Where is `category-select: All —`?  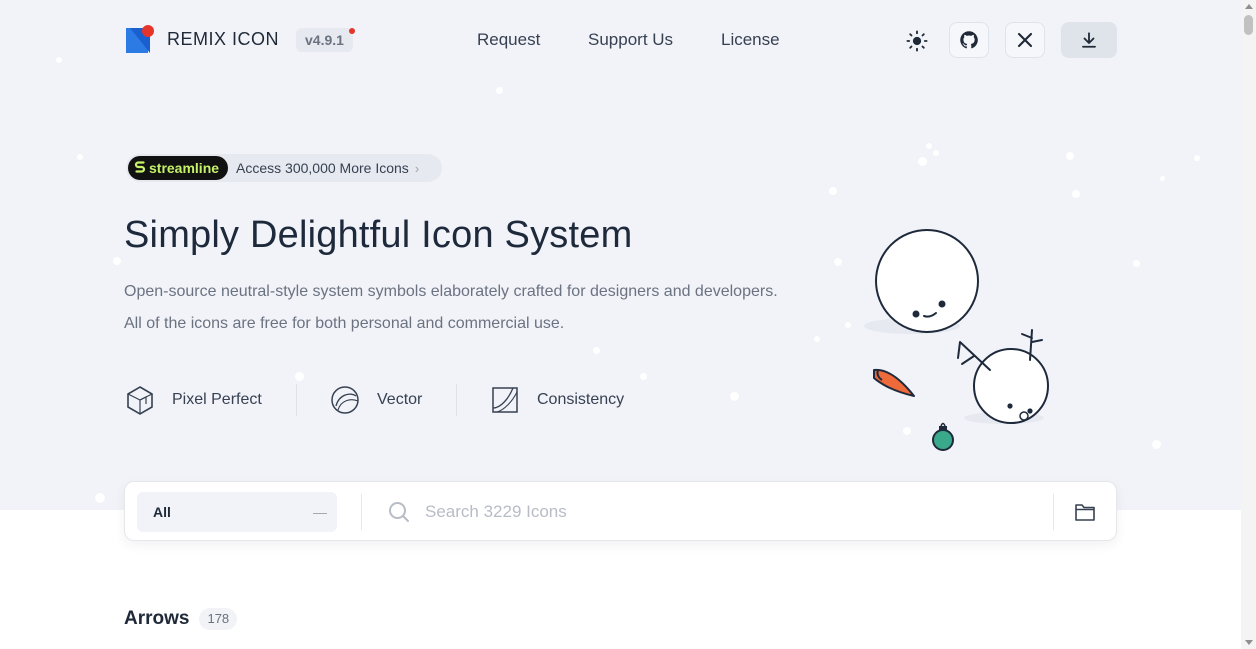
category-select: All — is located at coordinates (237, 512).